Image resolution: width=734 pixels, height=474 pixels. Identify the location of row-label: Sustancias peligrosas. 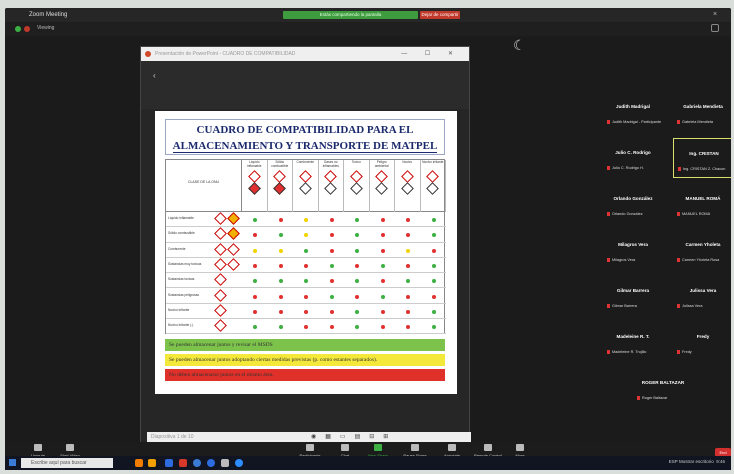
(184, 294).